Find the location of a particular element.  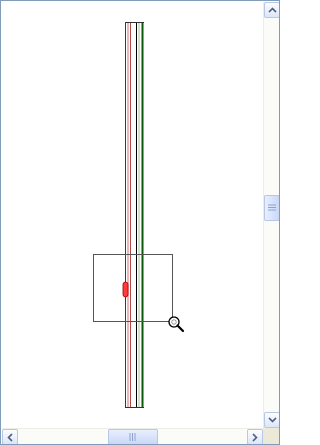

arrow-up-icon is located at coordinates (272, 10).